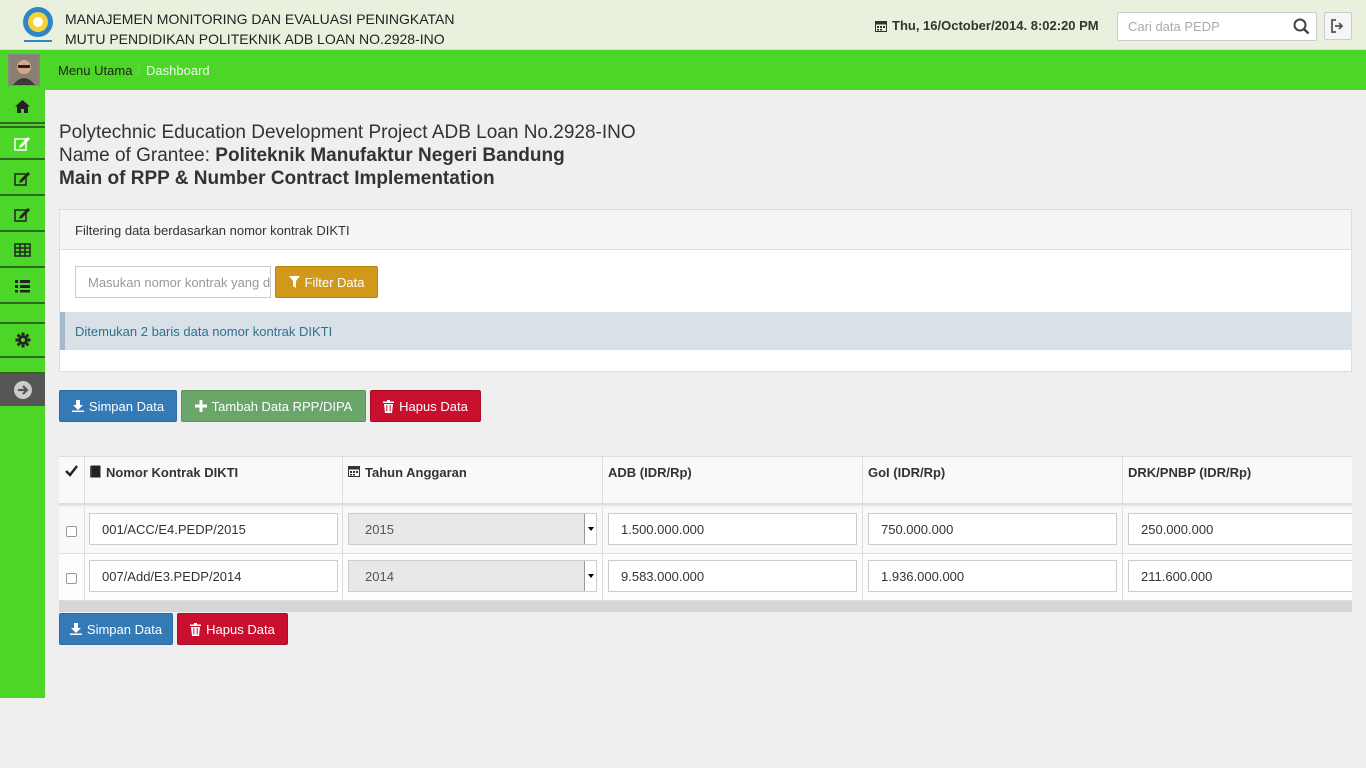  What do you see at coordinates (472, 576) in the screenshot?
I see `tahun-select: 2014` at bounding box center [472, 576].